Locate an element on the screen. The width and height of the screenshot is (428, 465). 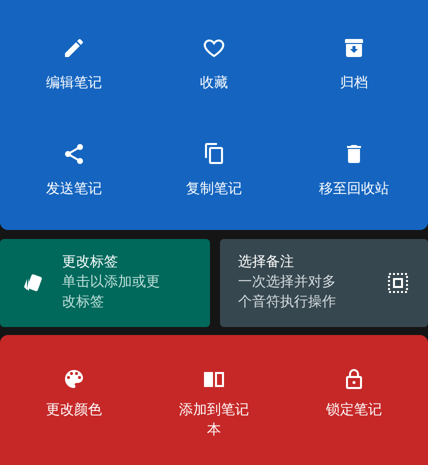
card-subtitle: 一次选择并对多个音符执行操作 is located at coordinates (287, 292).